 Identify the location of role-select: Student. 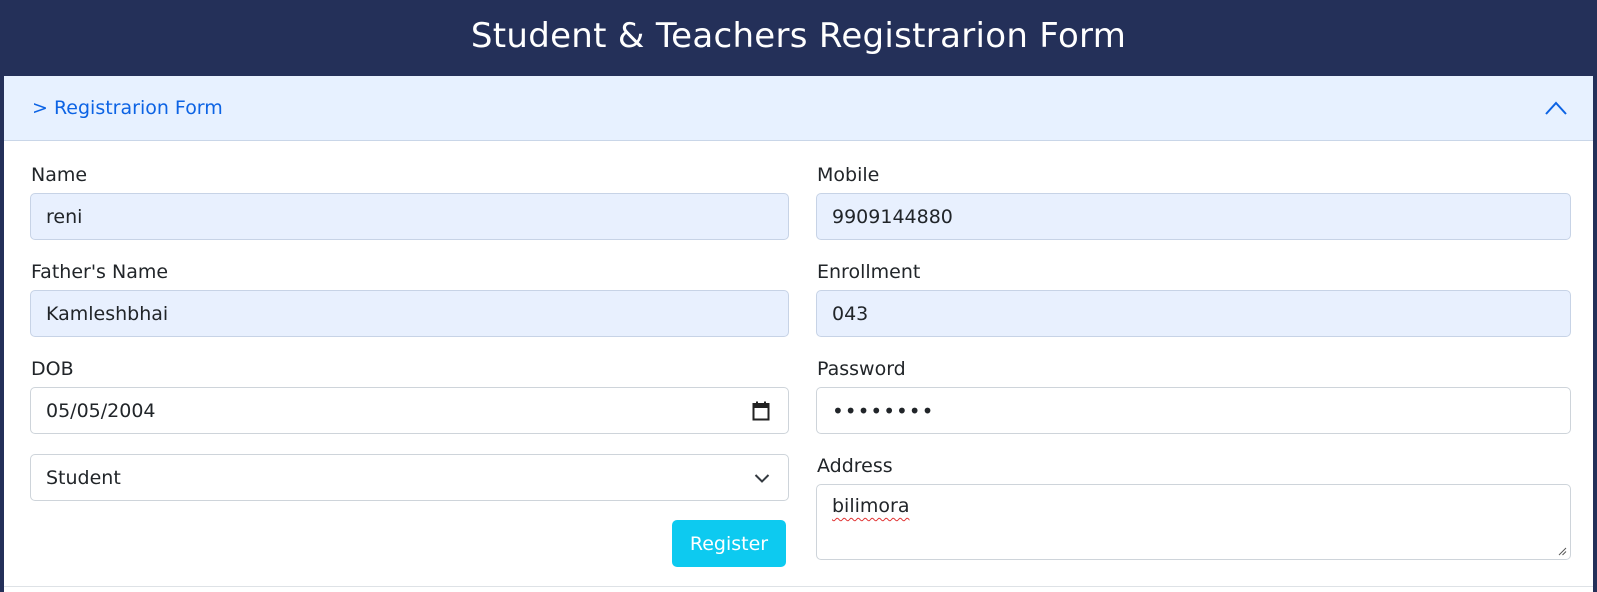
(409, 477).